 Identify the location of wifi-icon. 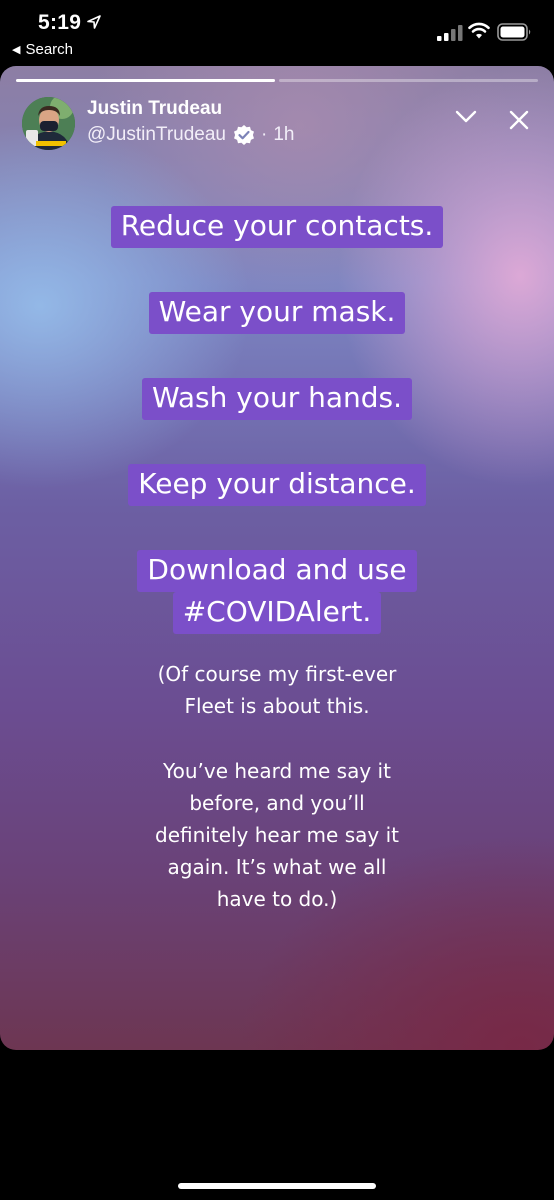
(479, 30).